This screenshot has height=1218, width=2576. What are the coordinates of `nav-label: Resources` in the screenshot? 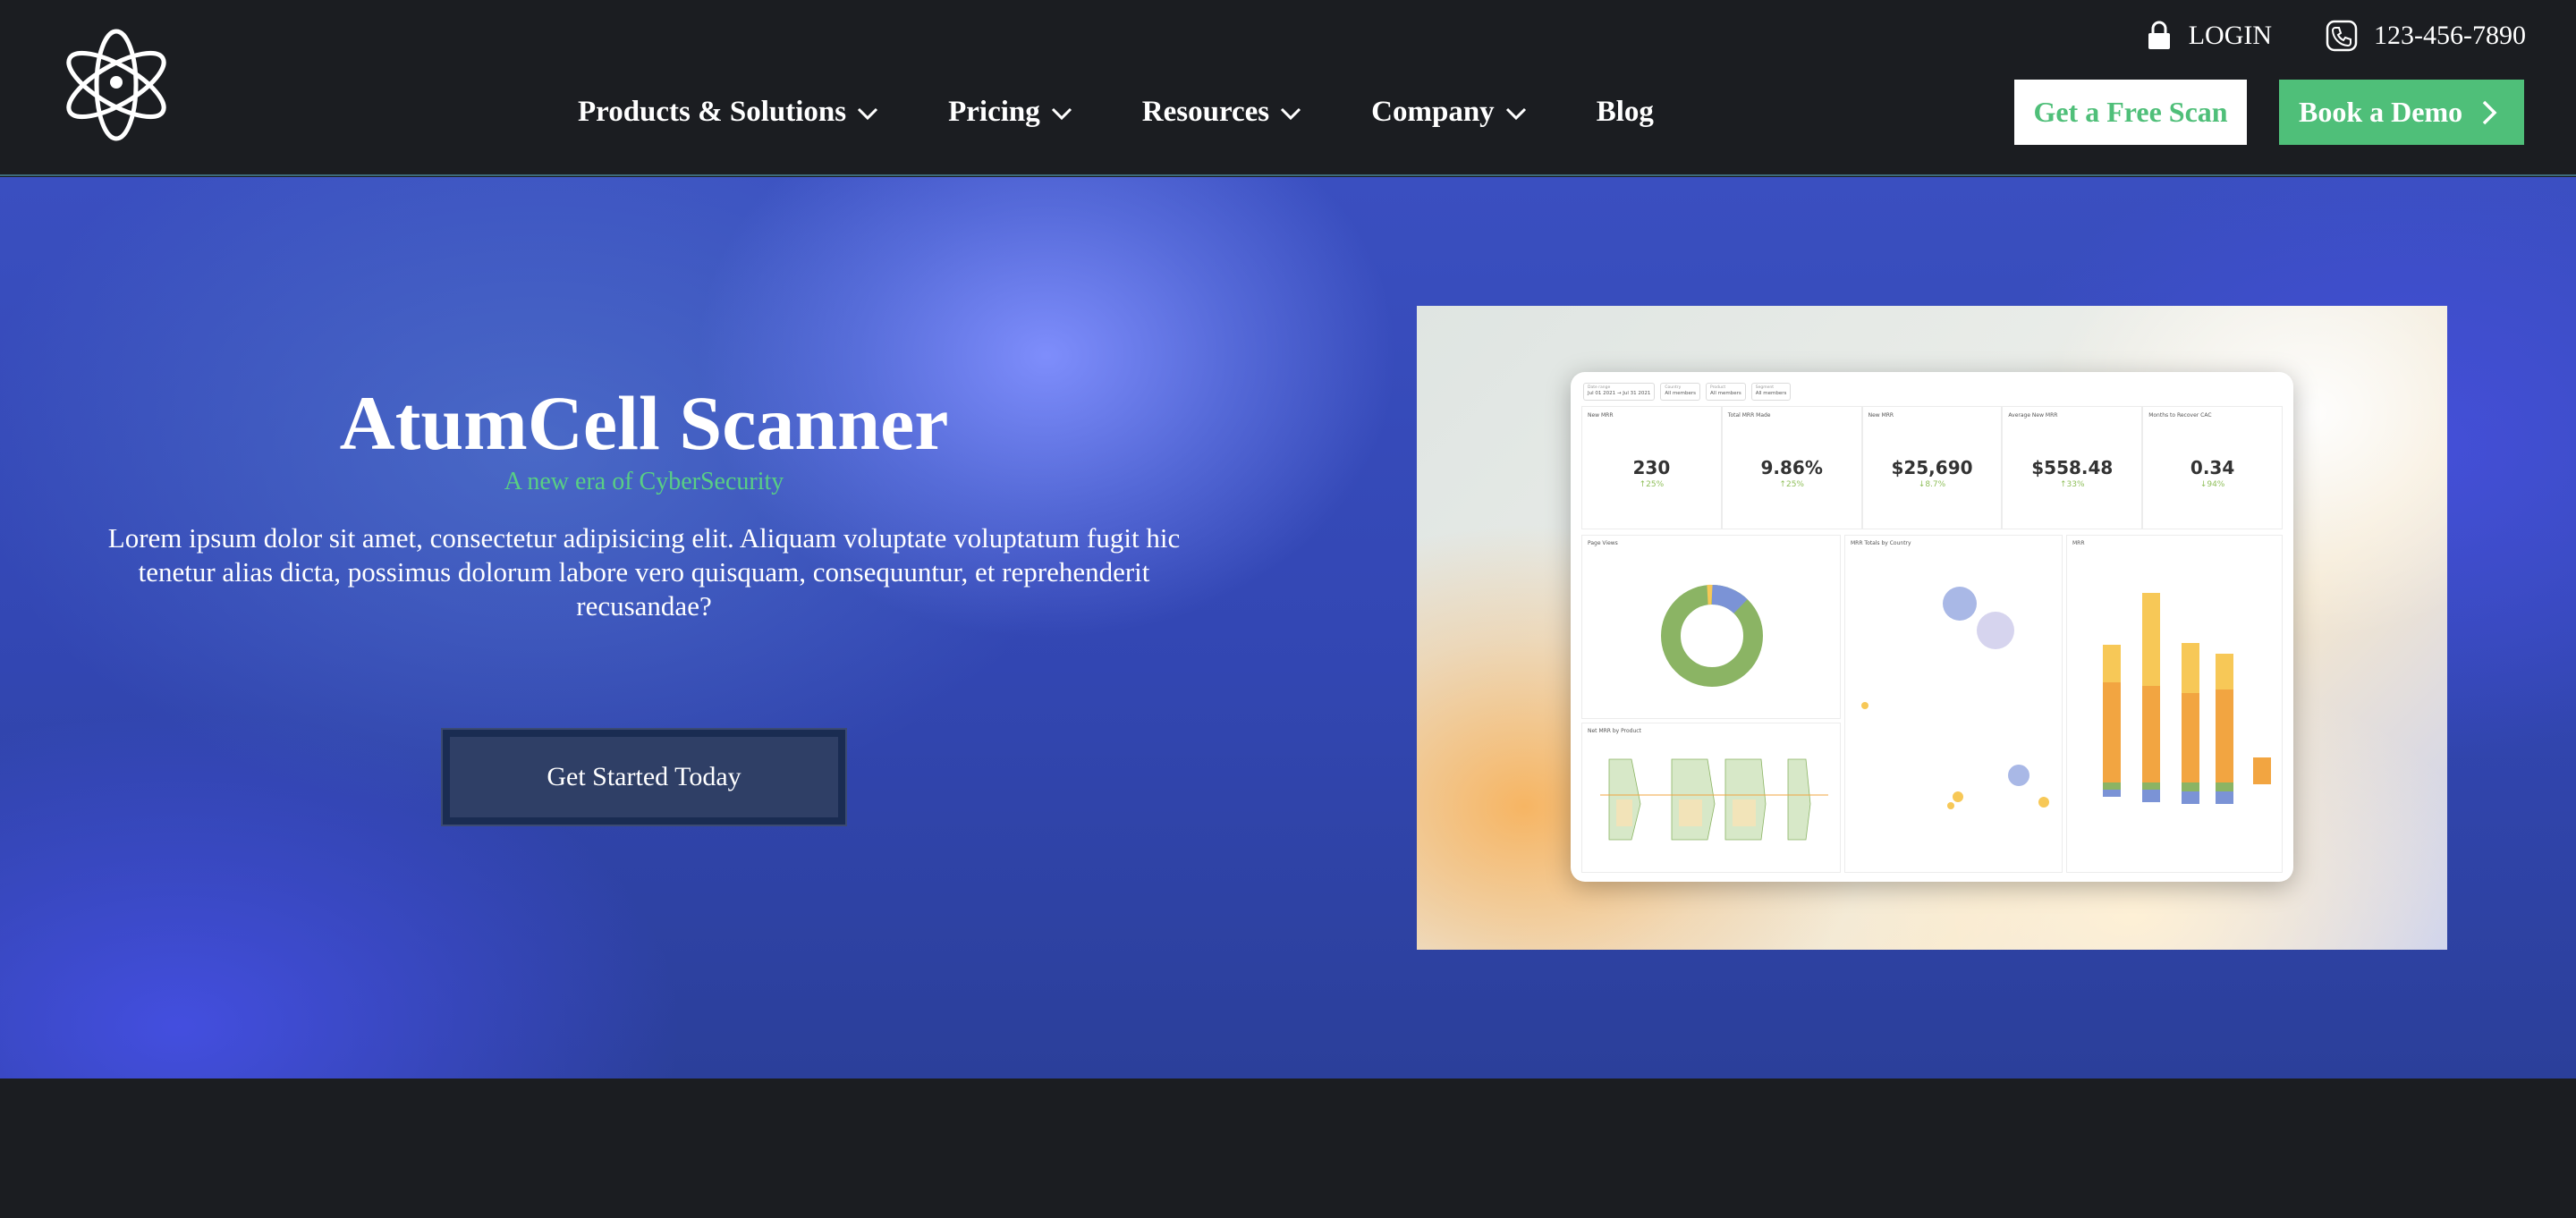 It's located at (1205, 111).